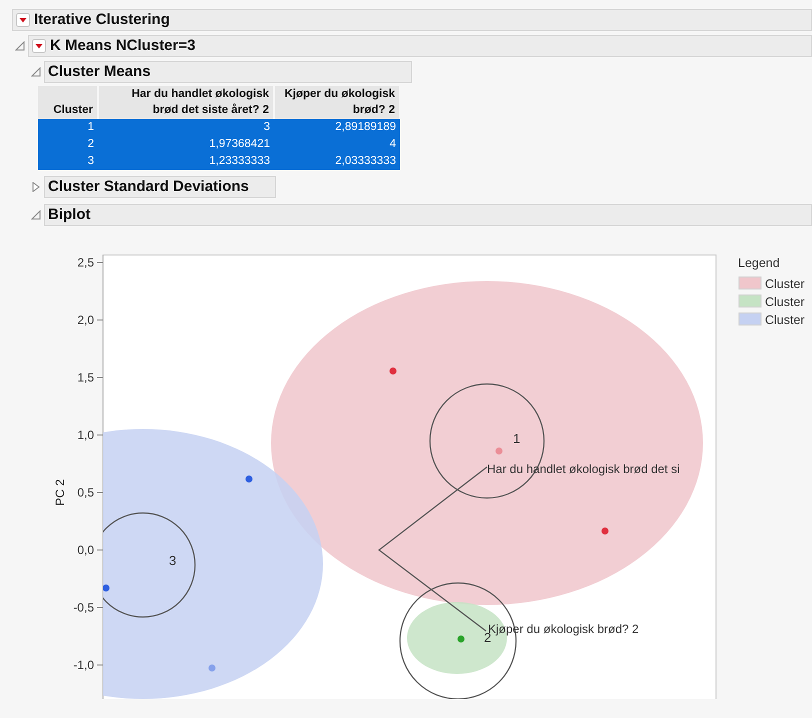 This screenshot has width=812, height=718. What do you see at coordinates (91, 144) in the screenshot?
I see `table-cell: 2` at bounding box center [91, 144].